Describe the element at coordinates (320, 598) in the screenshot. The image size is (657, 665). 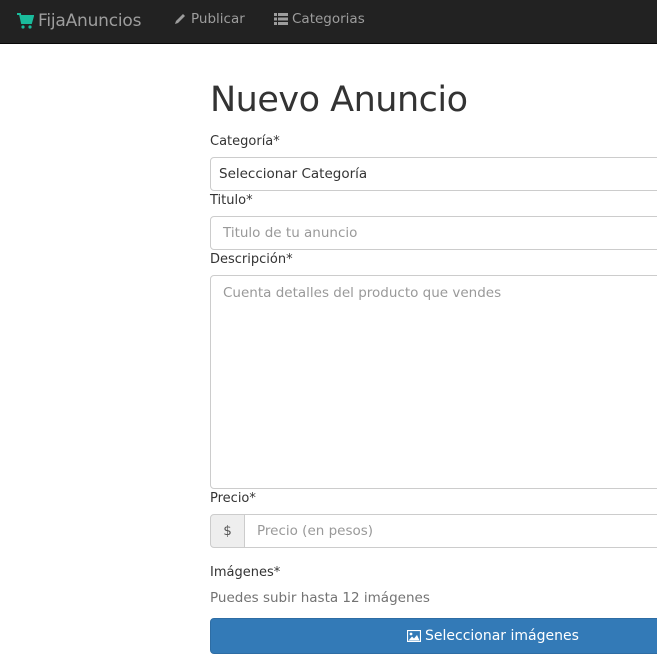
I see `imagenes-help-text: Puedes subir hasta 12 imágenes` at that location.